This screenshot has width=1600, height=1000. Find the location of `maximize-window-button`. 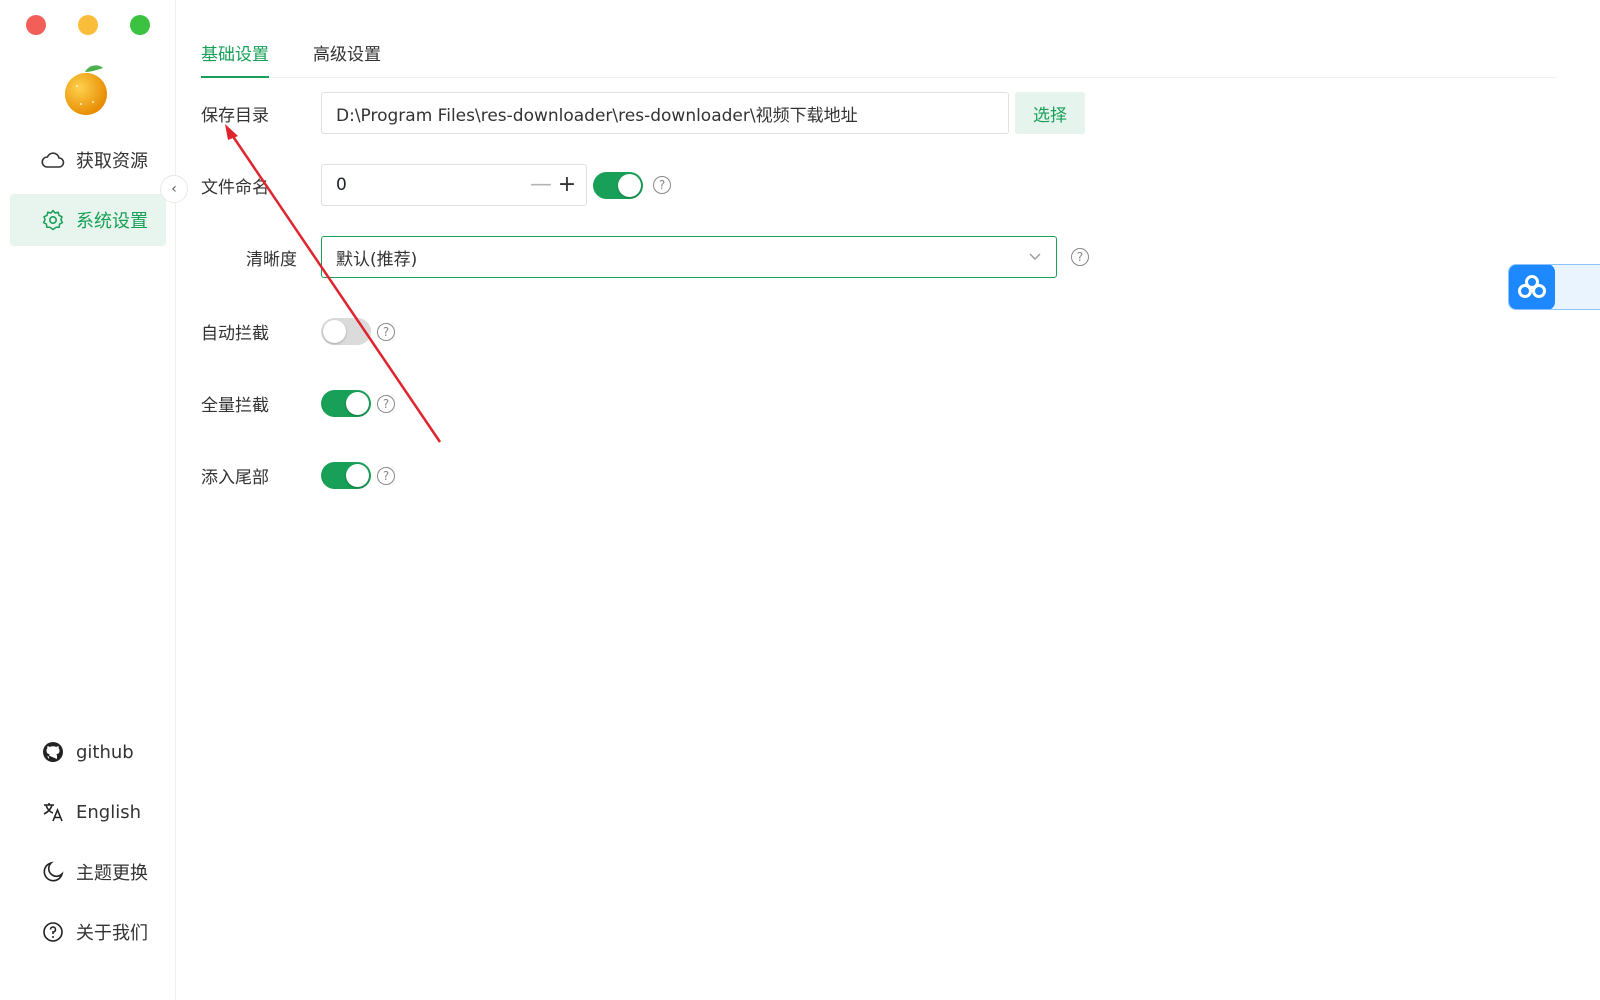

maximize-window-button is located at coordinates (140, 25).